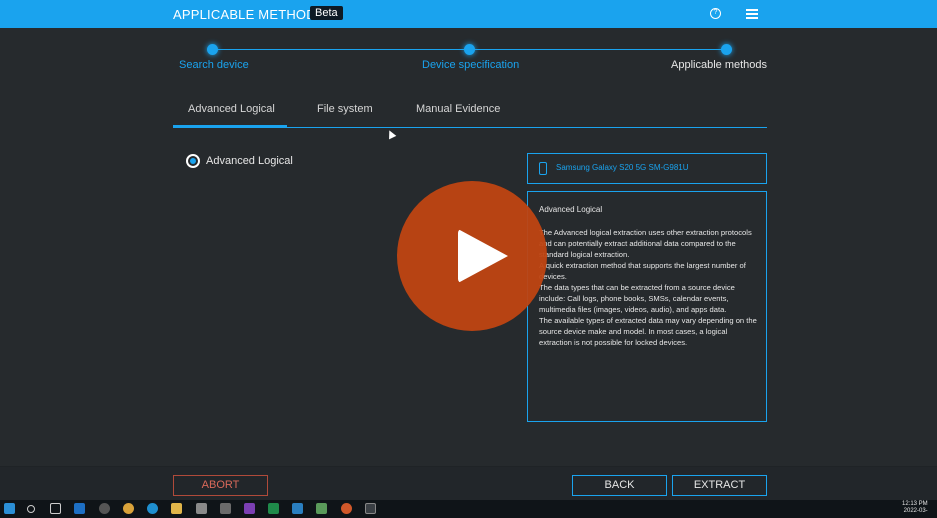 The height and width of the screenshot is (518, 937). I want to click on title-bar: APPLICABLE METHODS Beta ?, so click(468, 14).